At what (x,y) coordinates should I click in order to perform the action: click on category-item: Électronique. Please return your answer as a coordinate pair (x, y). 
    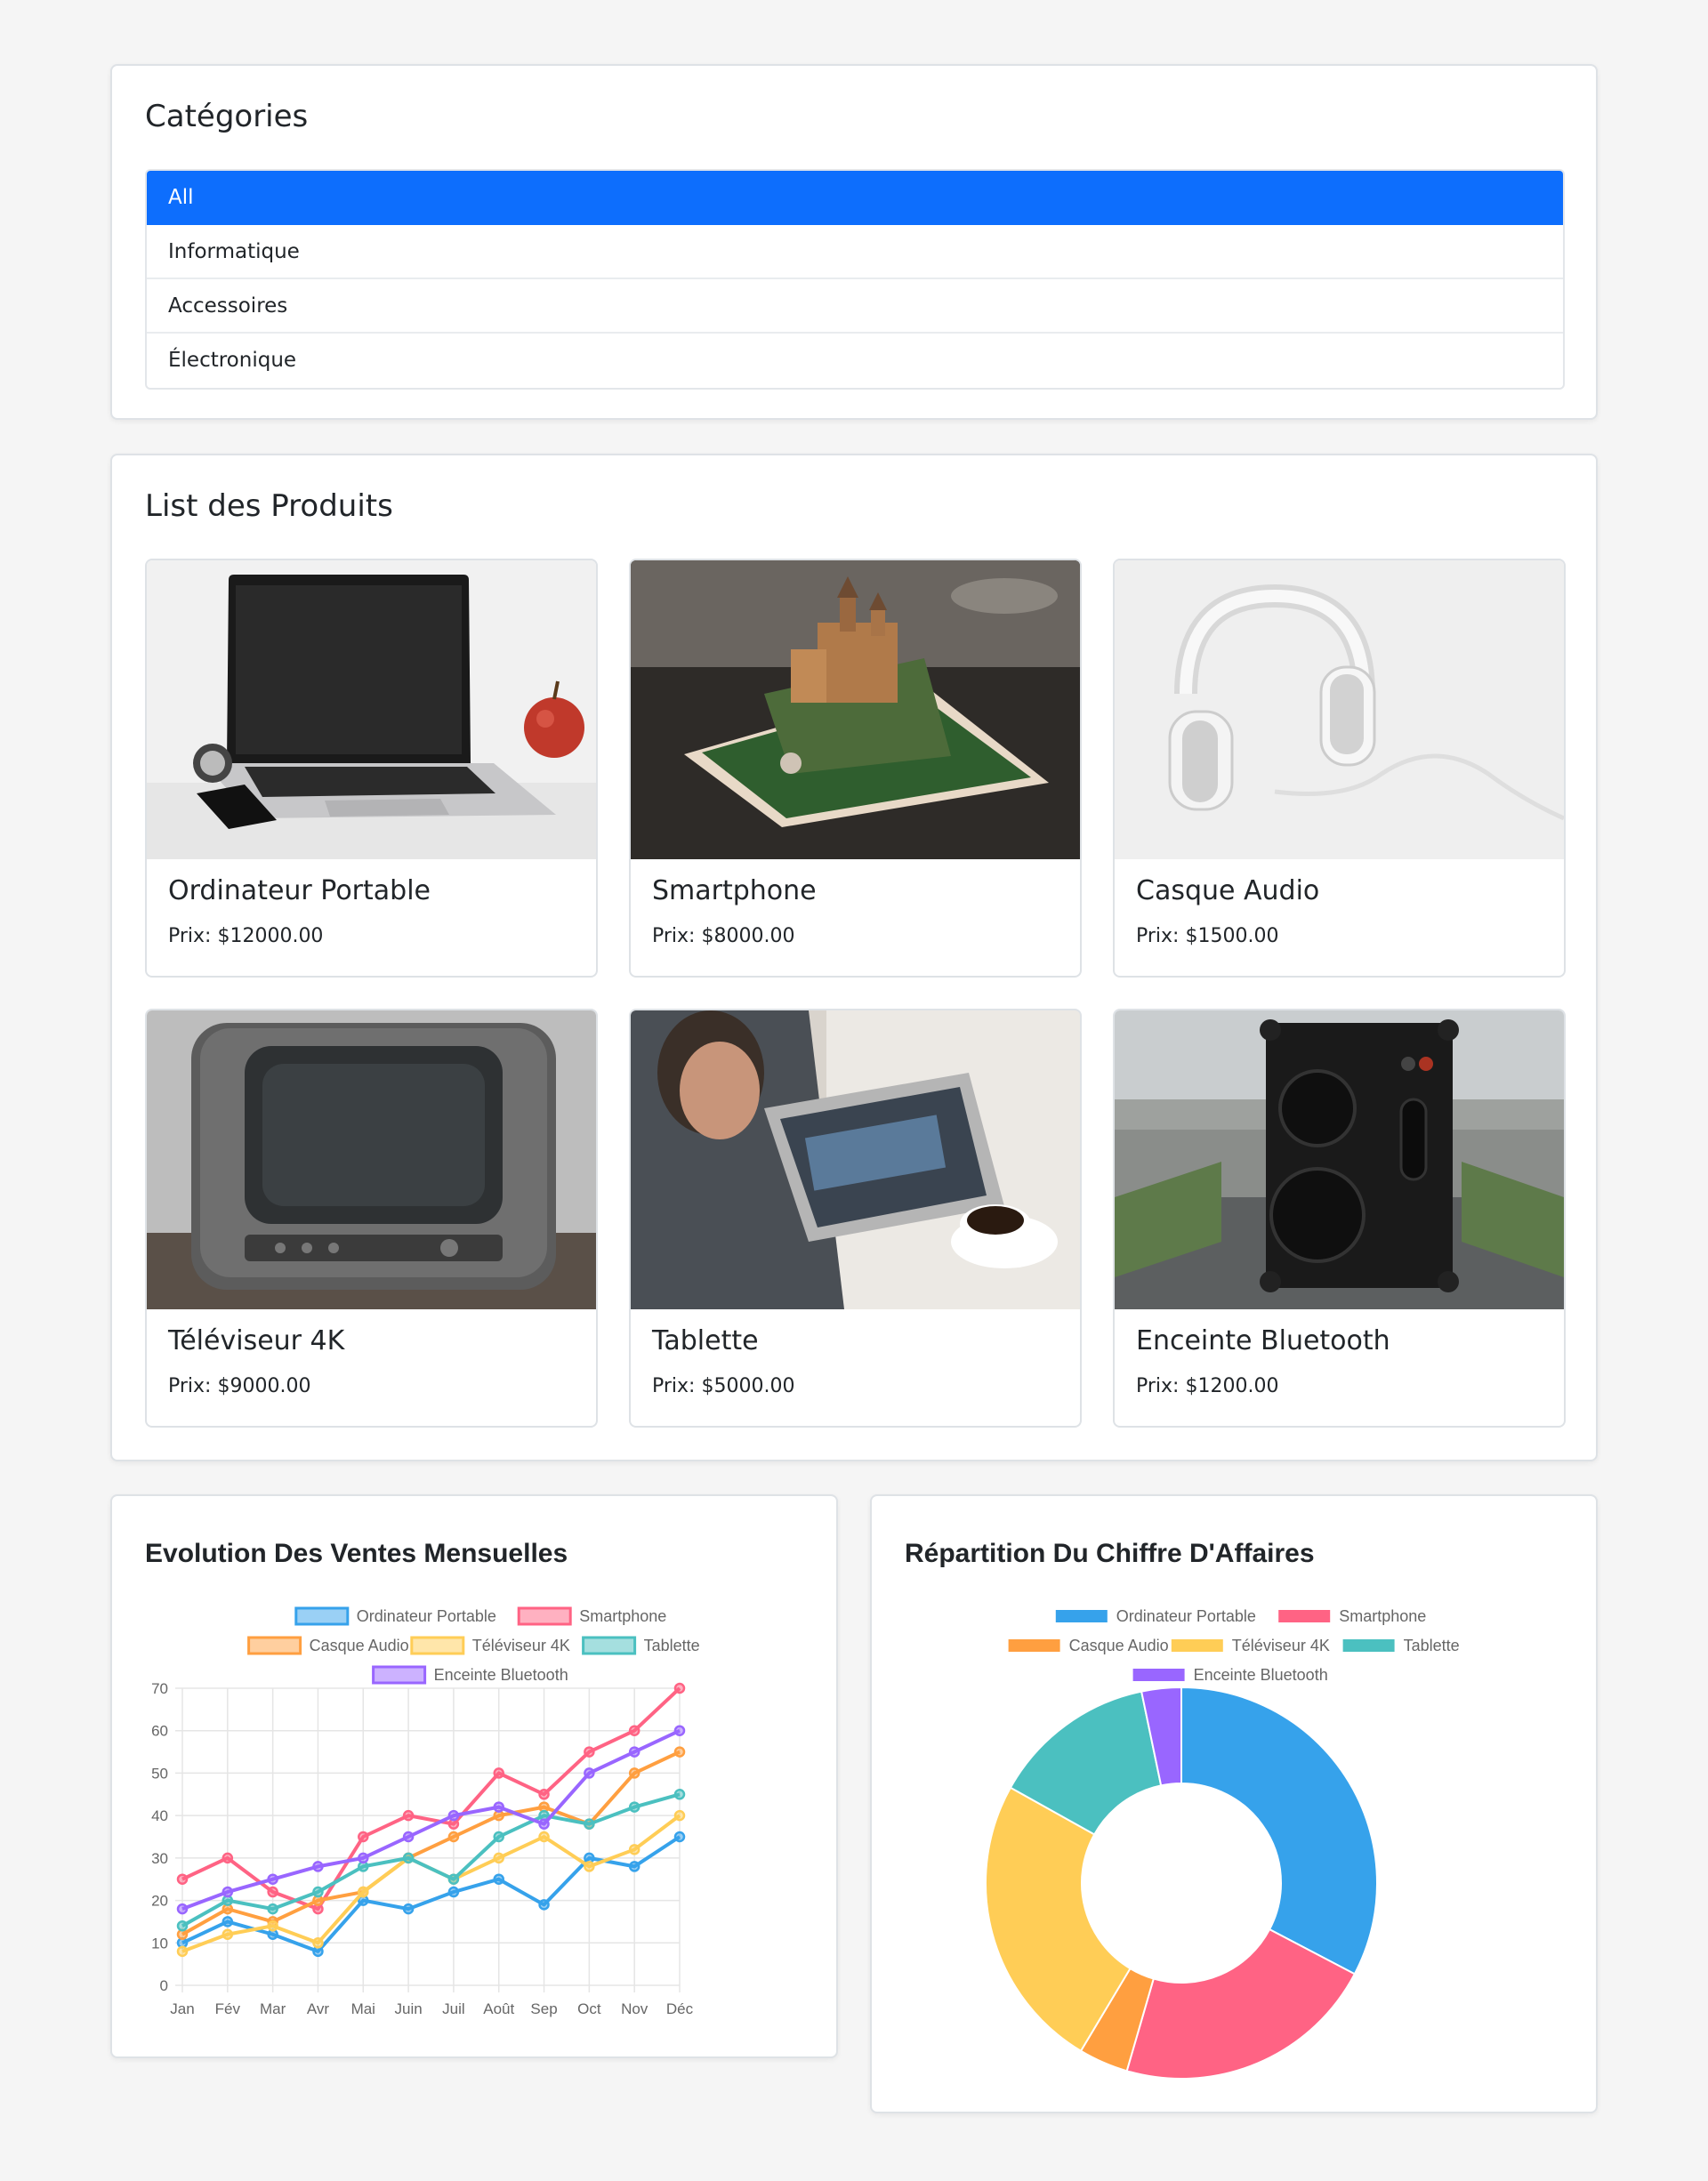
    Looking at the image, I should click on (855, 361).